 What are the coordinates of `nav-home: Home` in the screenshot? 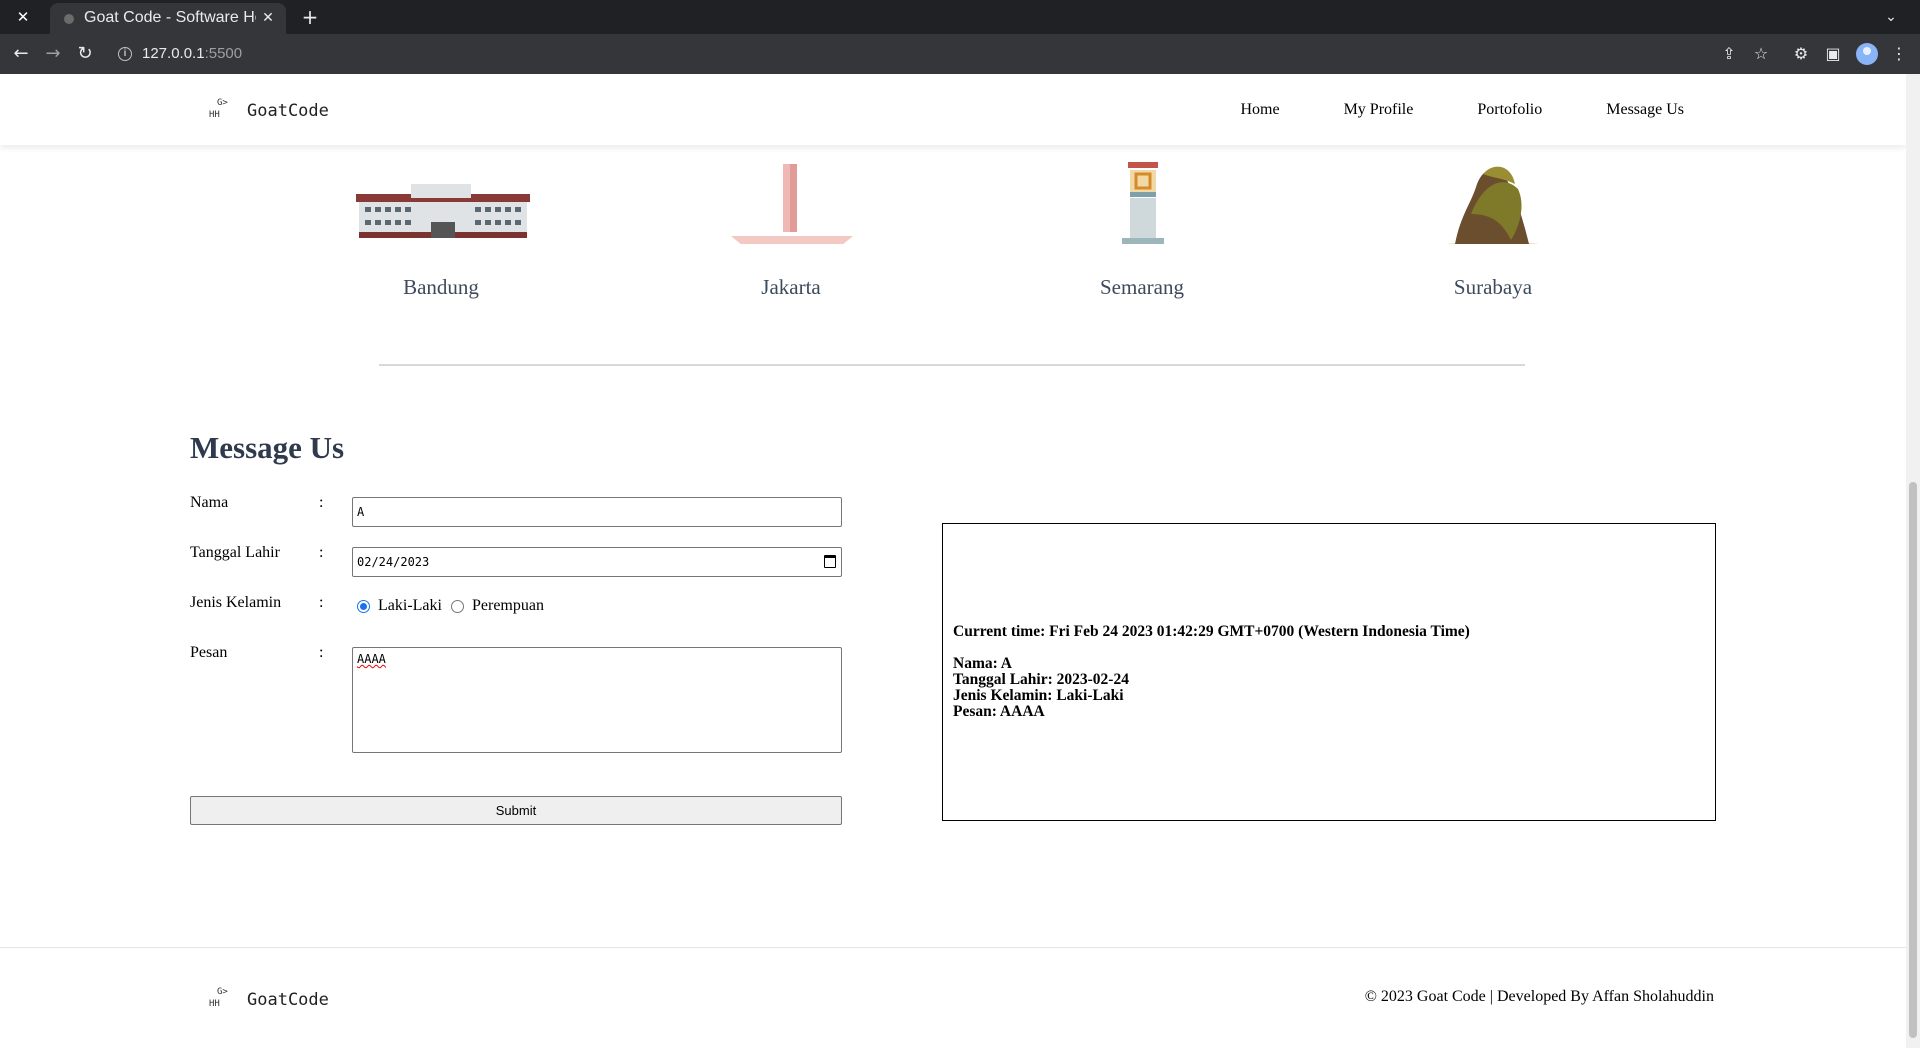 It's located at (1259, 110).